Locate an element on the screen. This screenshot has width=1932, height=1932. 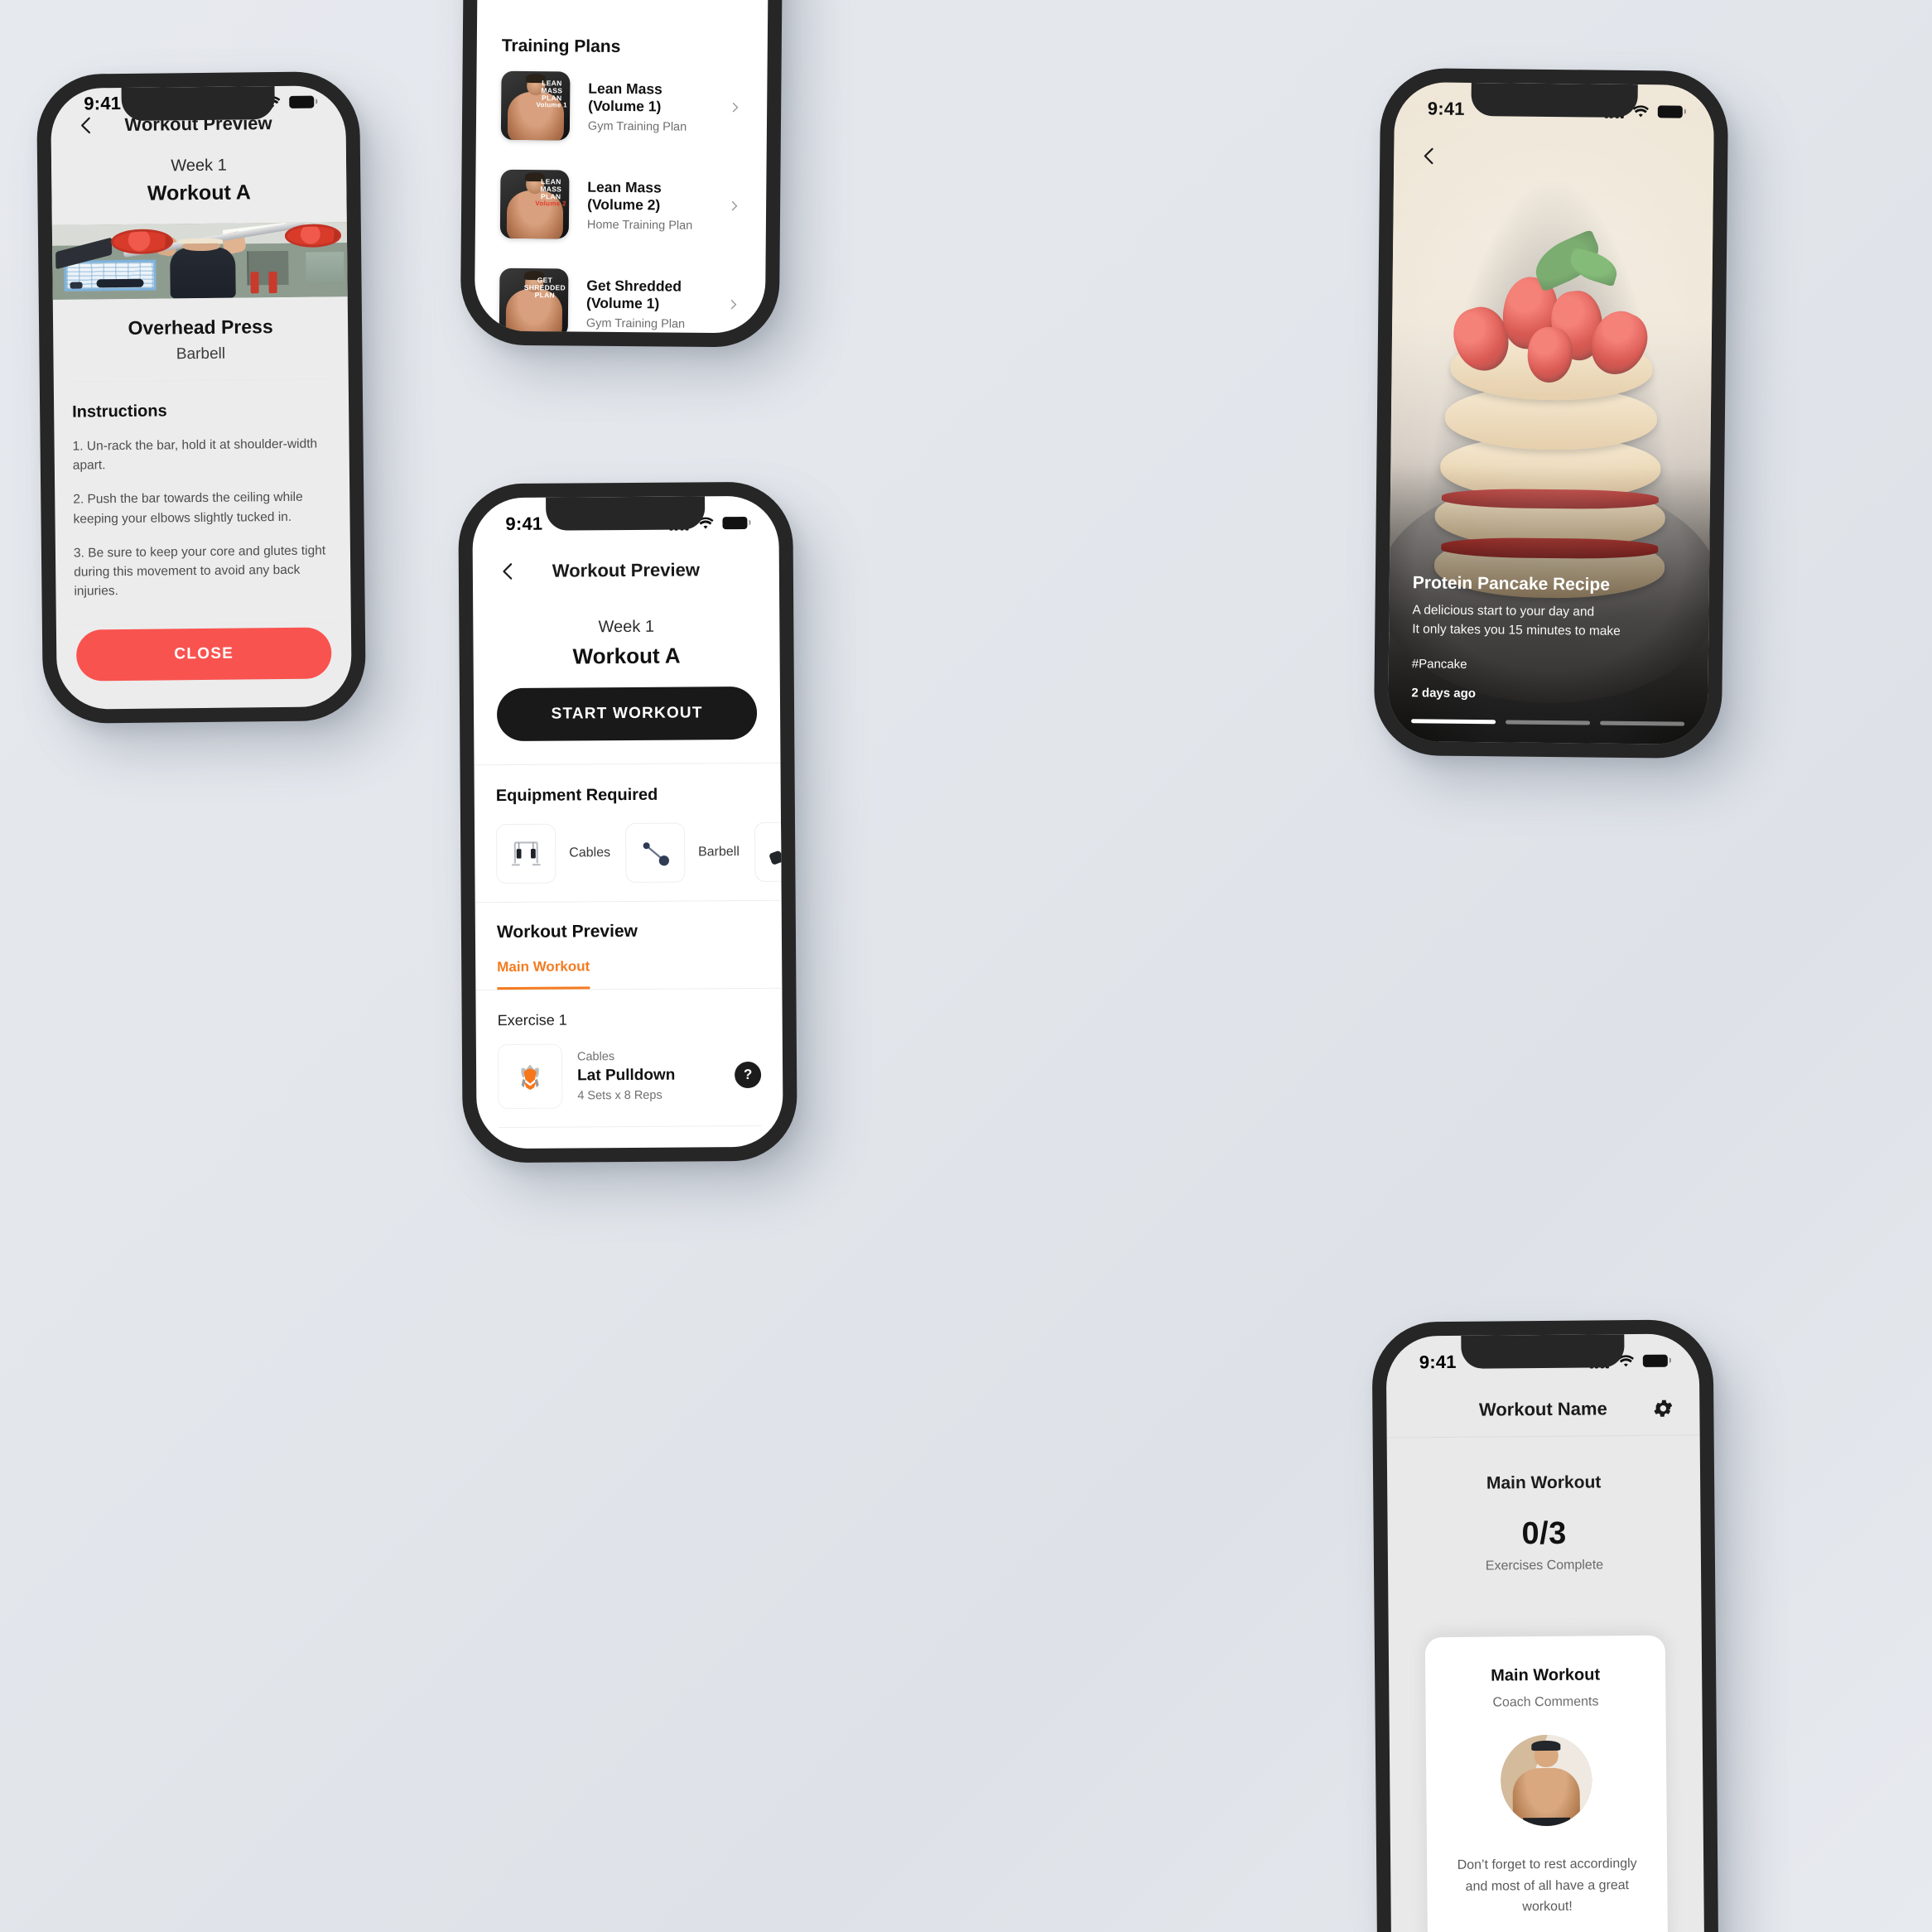
barbell-icon is located at coordinates (655, 853).